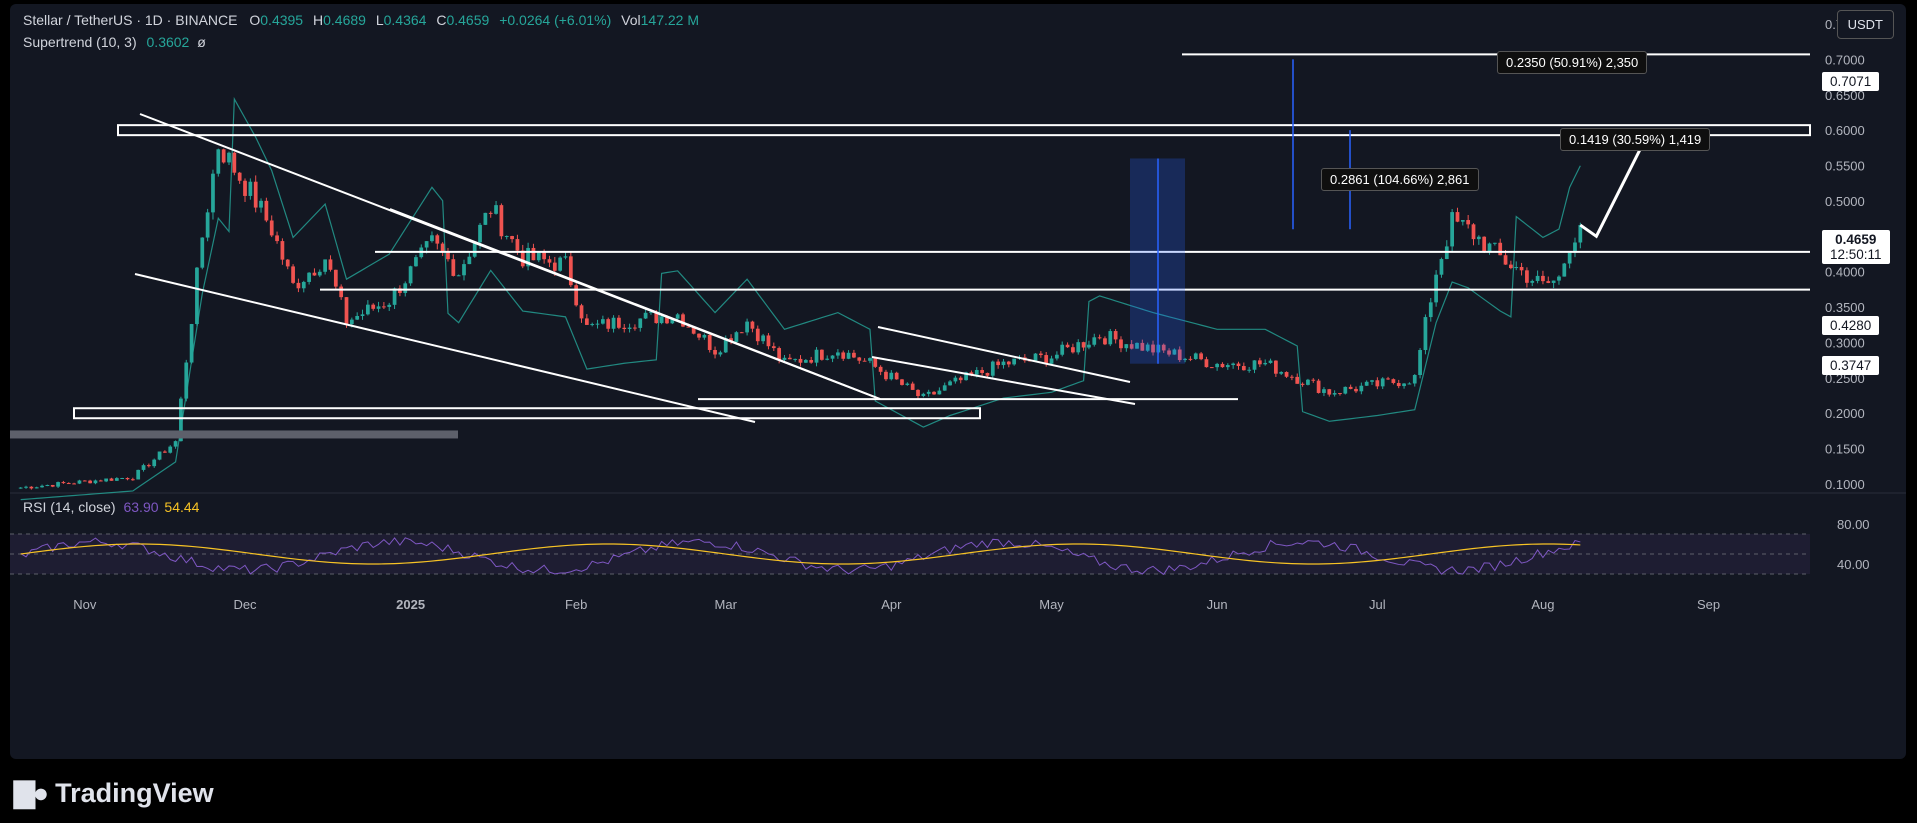 The width and height of the screenshot is (1917, 823). I want to click on measure-label-1: 0.1419 (30.59%) 1,419, so click(1635, 139).